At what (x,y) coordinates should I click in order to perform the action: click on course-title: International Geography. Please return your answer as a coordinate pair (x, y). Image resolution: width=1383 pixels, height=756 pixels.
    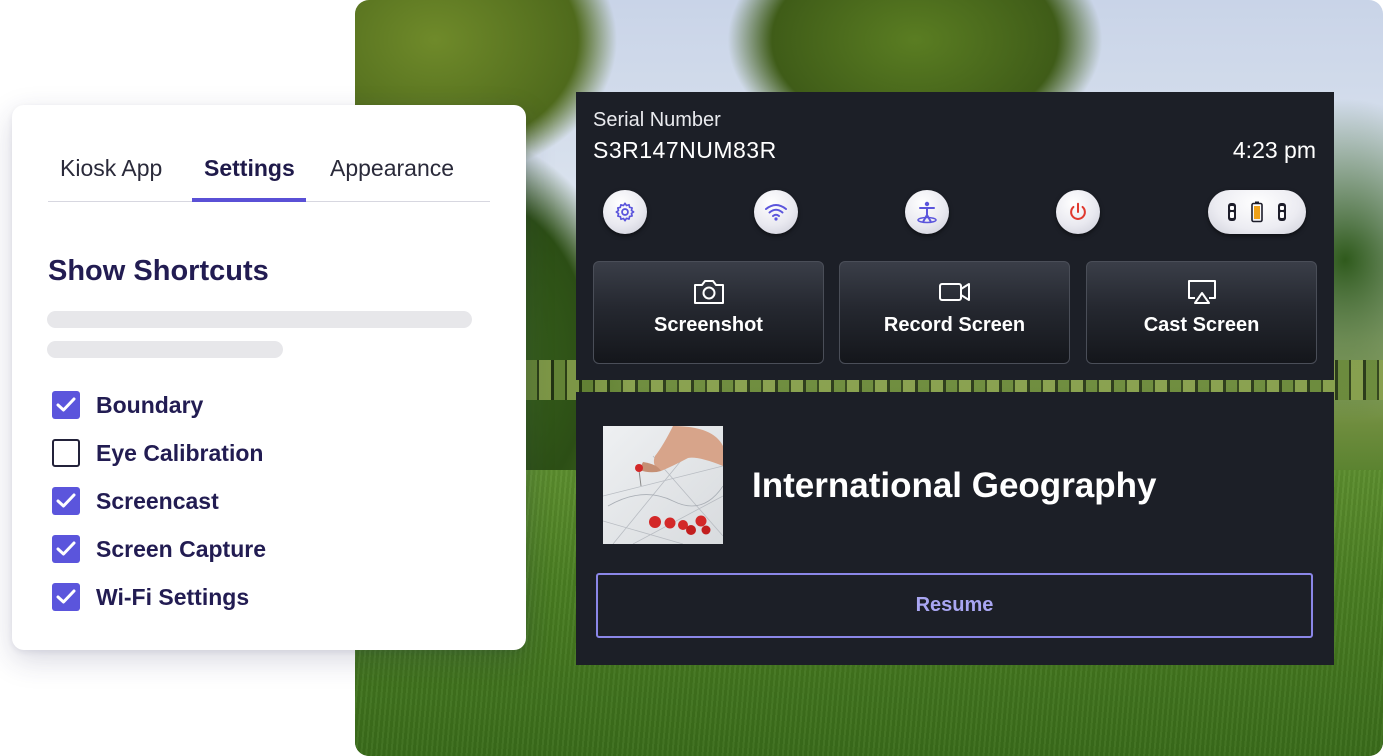
    Looking at the image, I should click on (954, 485).